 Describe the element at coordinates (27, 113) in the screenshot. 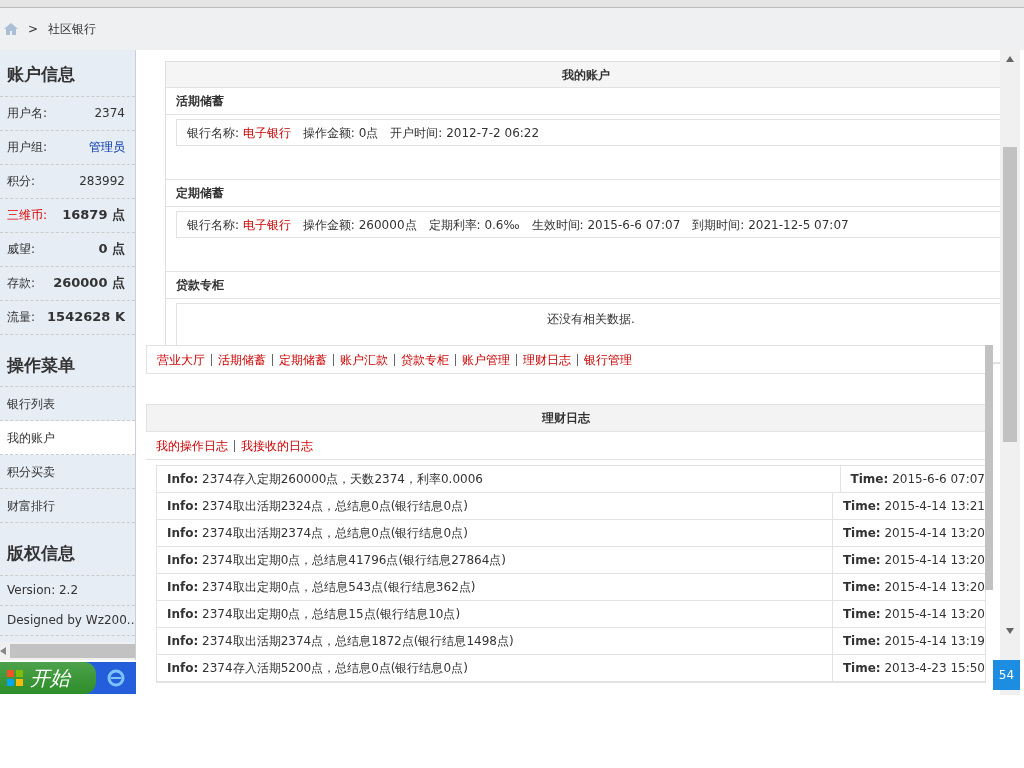

I see `field-label: 用户名:` at that location.